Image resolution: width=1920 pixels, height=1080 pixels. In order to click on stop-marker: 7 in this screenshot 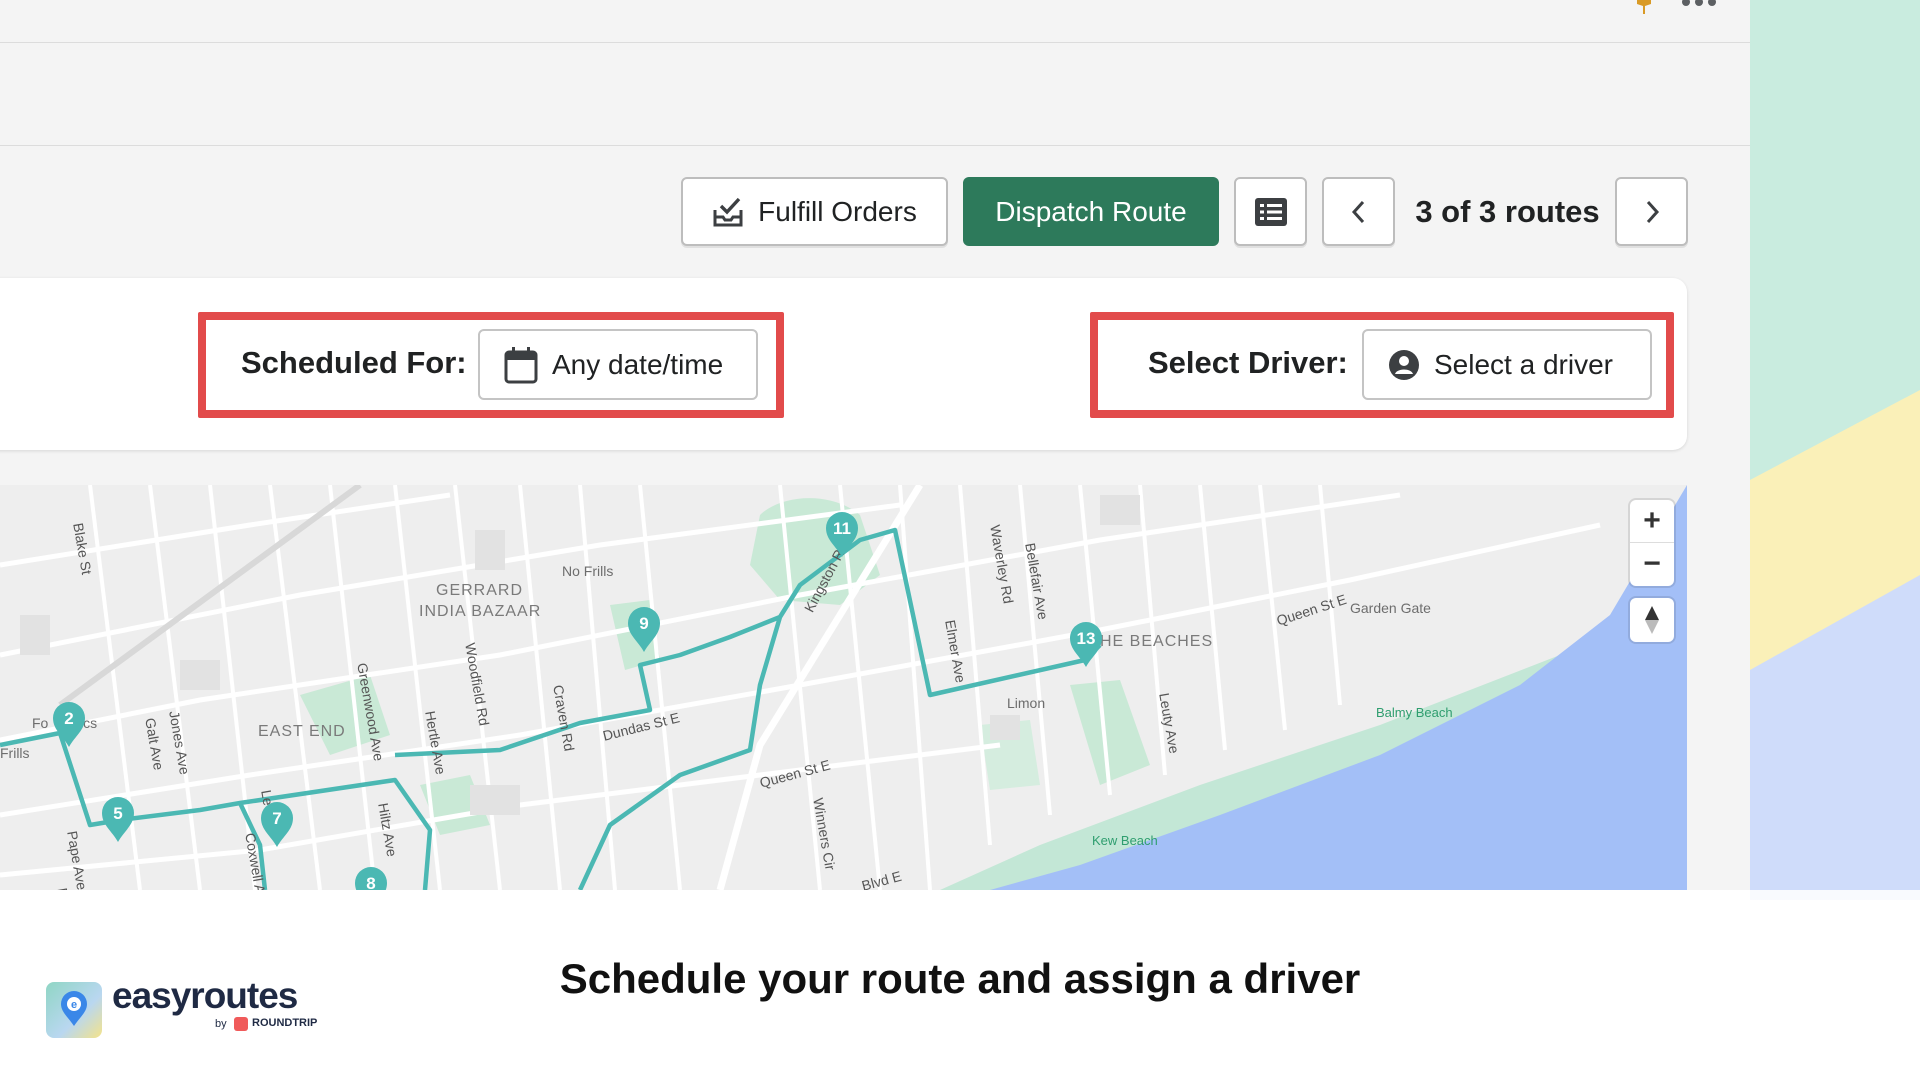, I will do `click(277, 824)`.